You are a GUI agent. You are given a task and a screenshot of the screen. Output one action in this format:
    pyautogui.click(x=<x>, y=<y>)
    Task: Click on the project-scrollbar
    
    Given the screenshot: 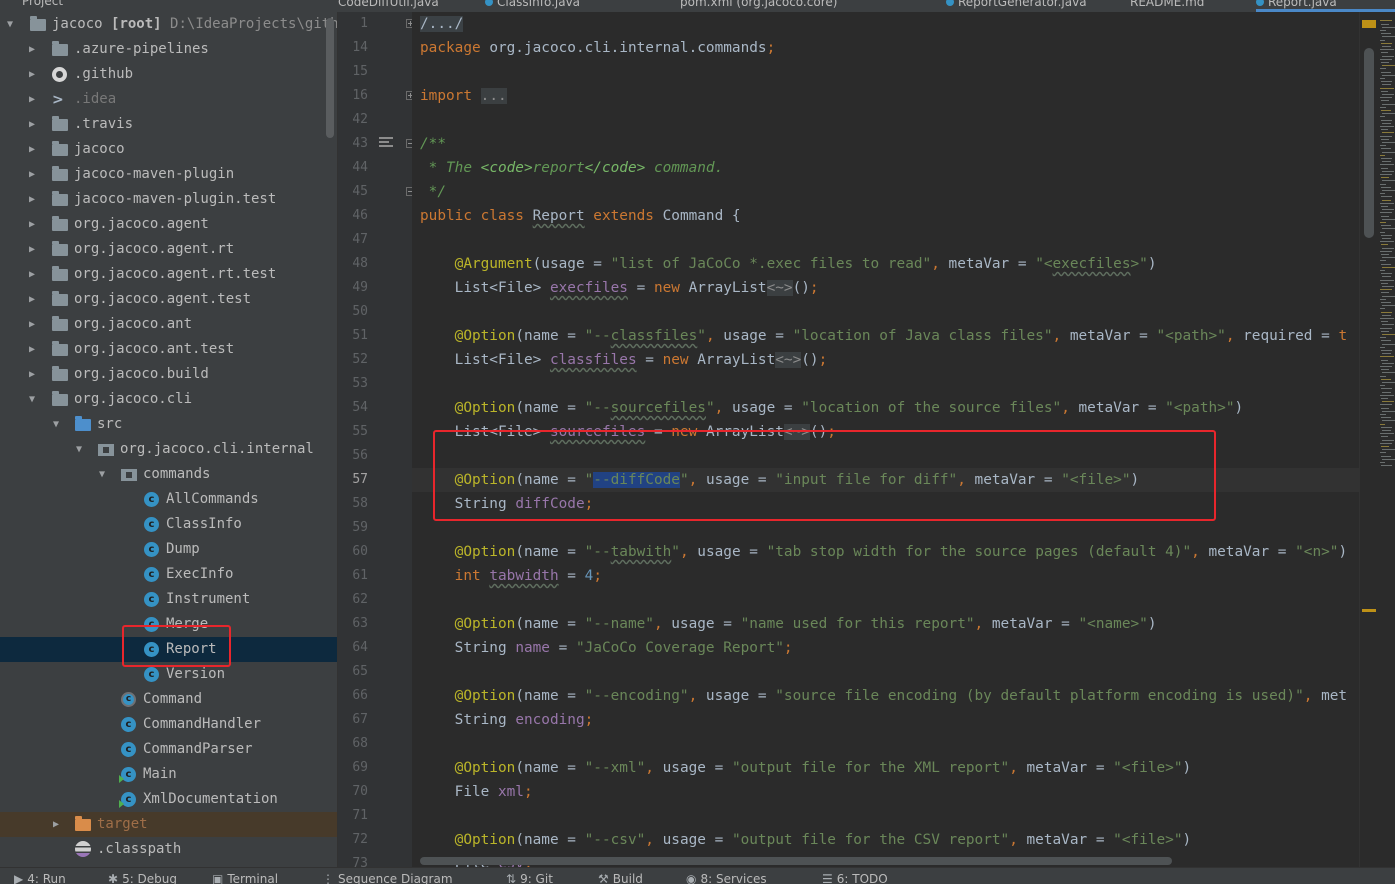 What is the action you would take?
    pyautogui.click(x=330, y=78)
    